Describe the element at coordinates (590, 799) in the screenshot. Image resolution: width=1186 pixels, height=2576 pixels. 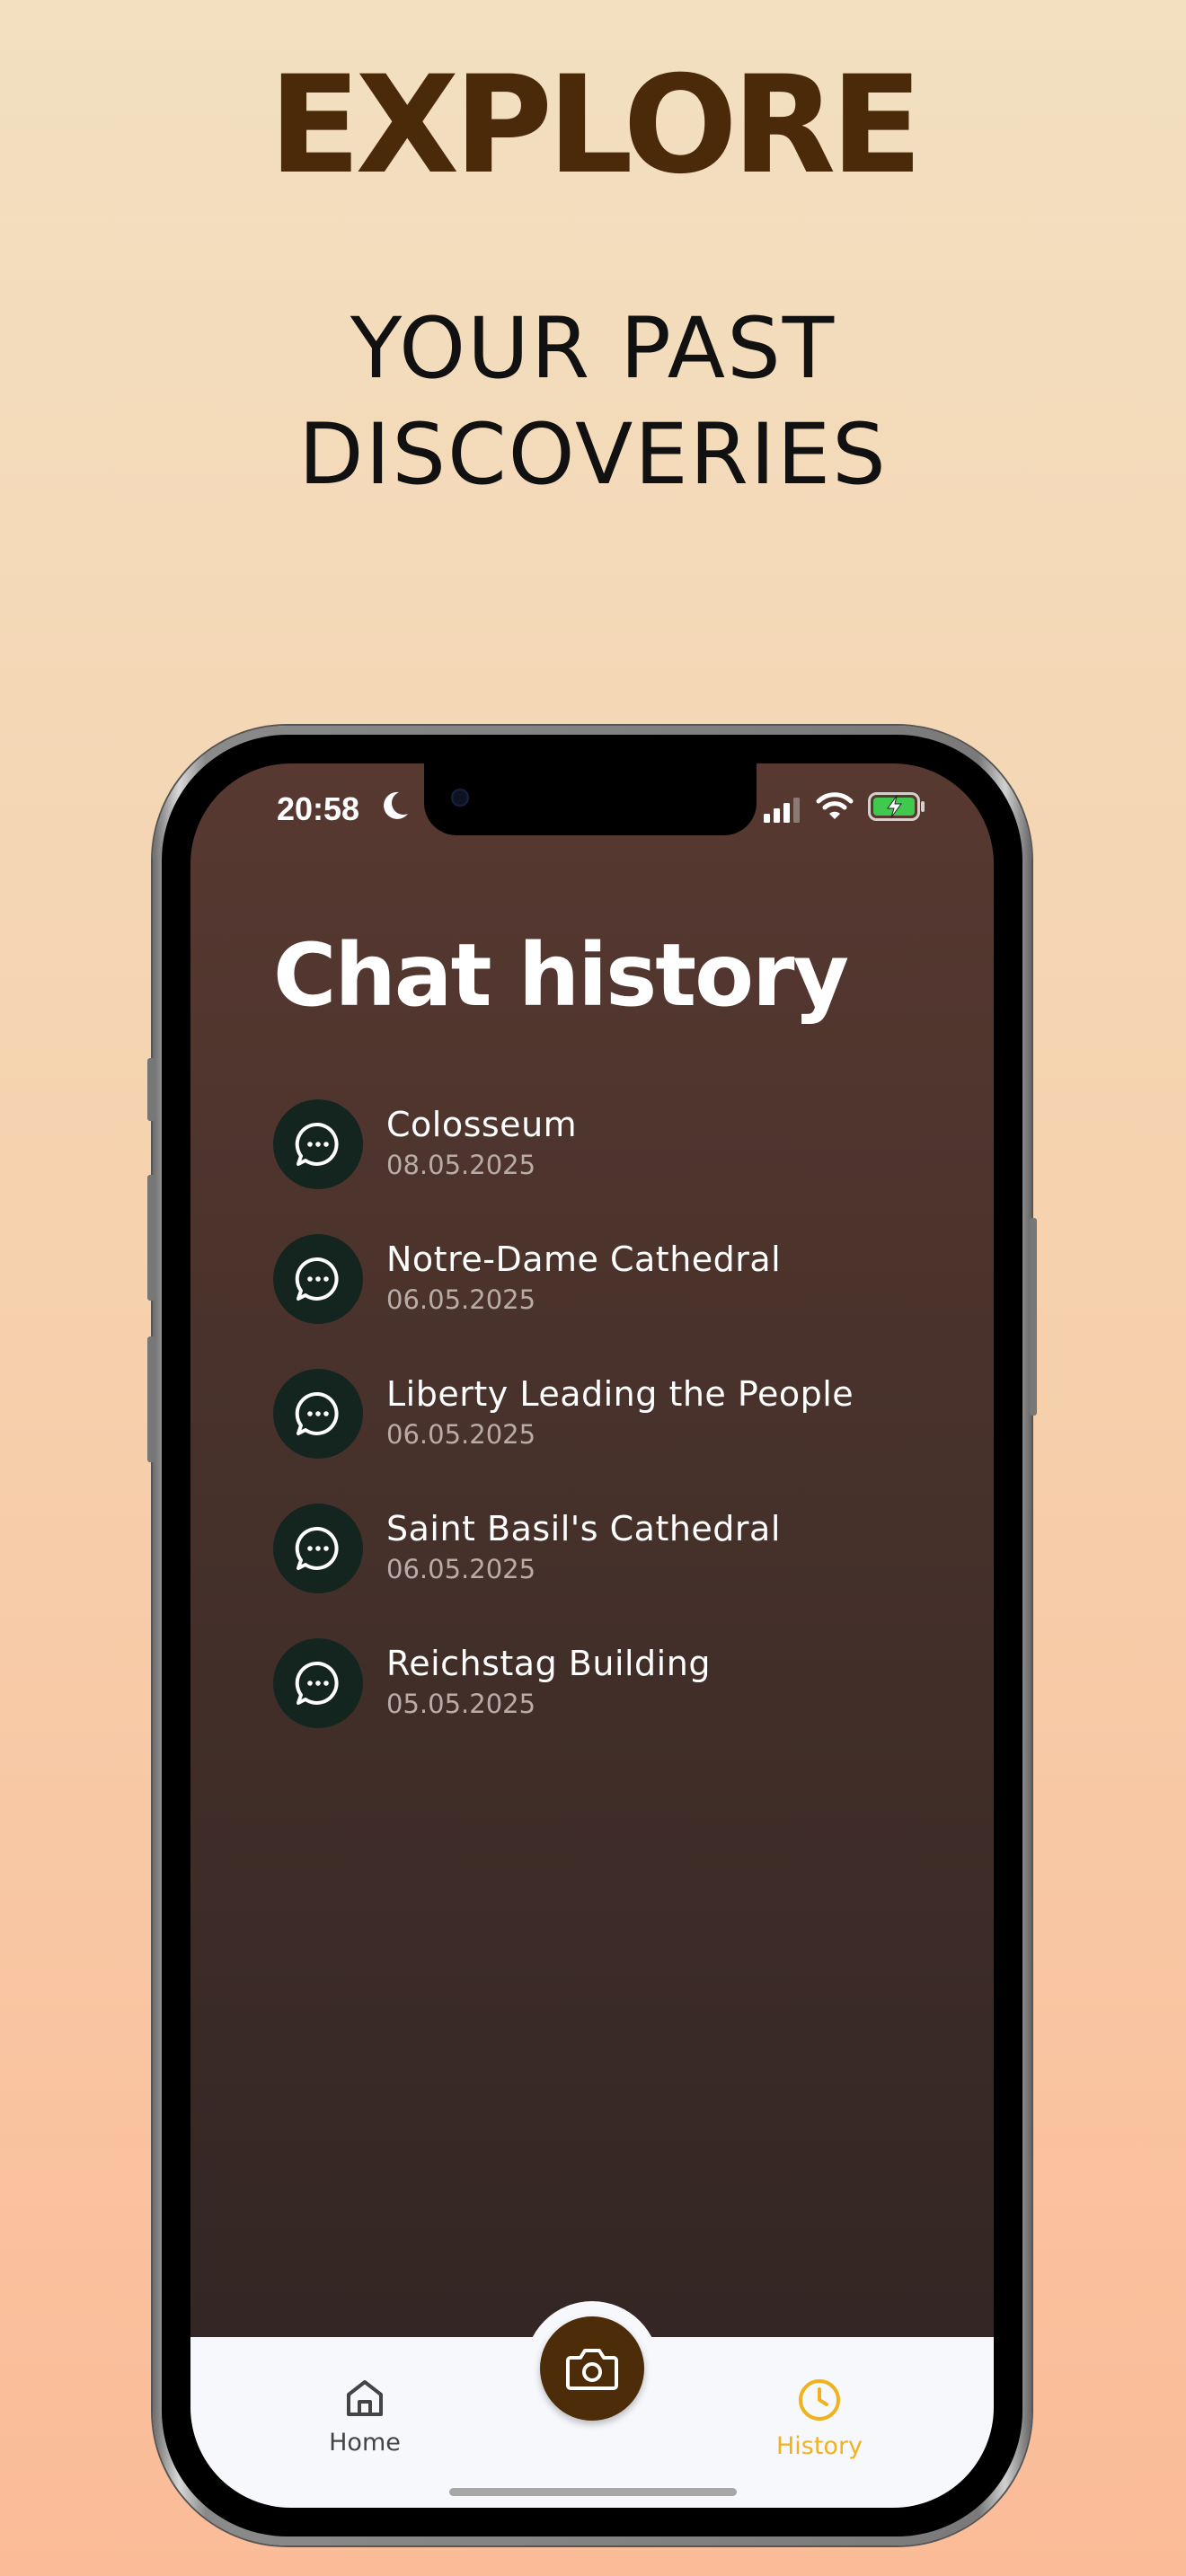
I see `notch` at that location.